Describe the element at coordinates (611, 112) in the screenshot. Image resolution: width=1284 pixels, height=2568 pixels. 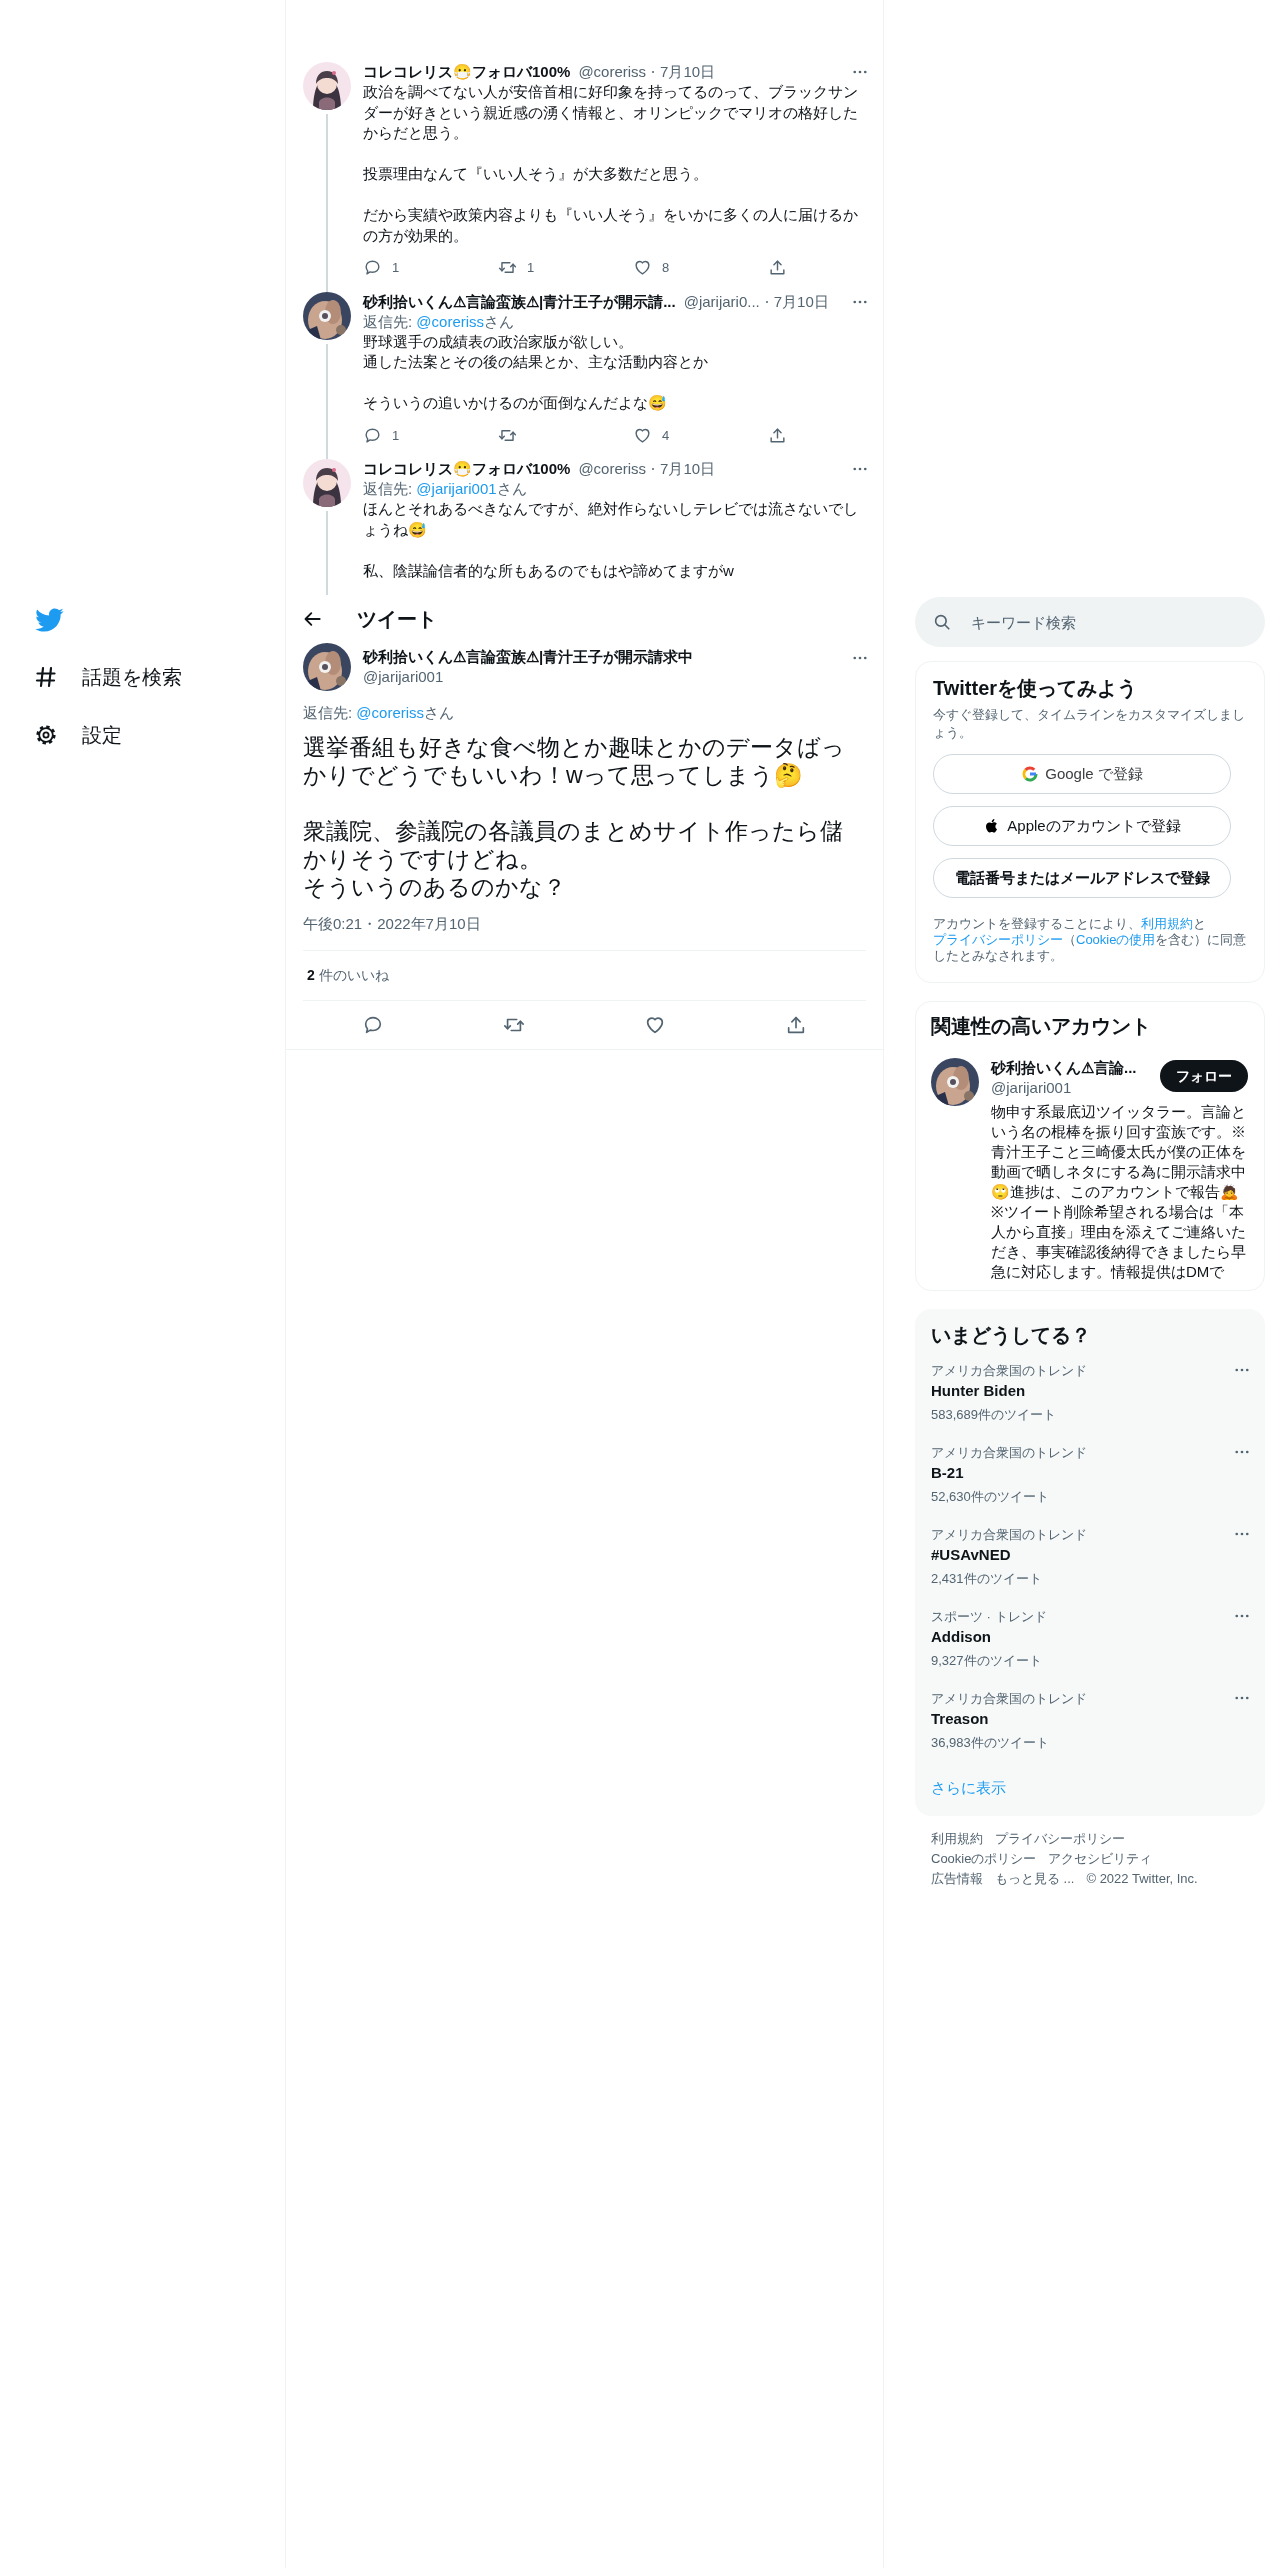
I see `tweet-text-line: 政治を調べてない人が安倍首相に好印象を持ってるのって、ブラックサンダーが好きという親近感の湧く情報と、オリンピックでマリオの格好したからだと思う。` at that location.